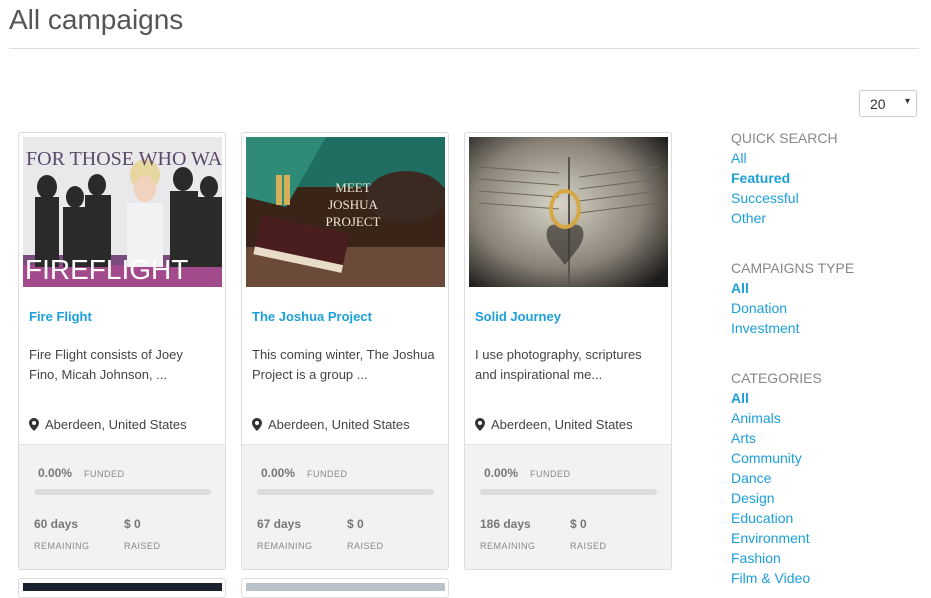  I want to click on campaign-title-link: Solid Journey, so click(518, 316).